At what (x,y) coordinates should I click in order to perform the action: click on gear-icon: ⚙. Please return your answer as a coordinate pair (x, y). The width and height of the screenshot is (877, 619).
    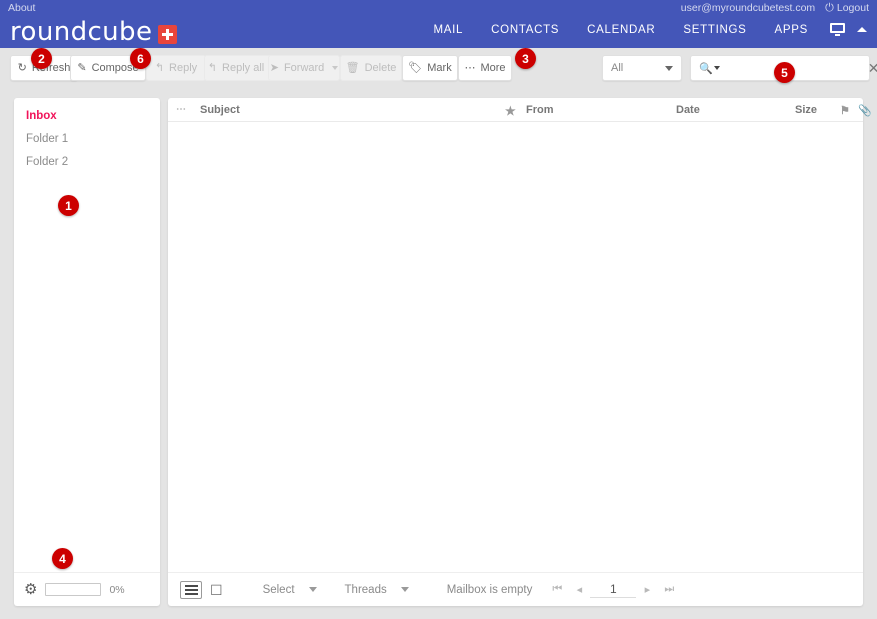
    Looking at the image, I should click on (30, 589).